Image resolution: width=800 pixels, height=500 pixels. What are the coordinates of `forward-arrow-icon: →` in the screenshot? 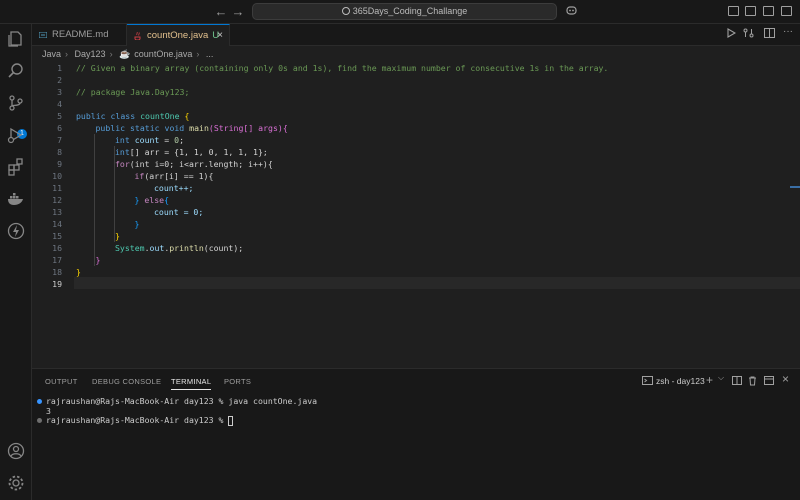 It's located at (238, 12).